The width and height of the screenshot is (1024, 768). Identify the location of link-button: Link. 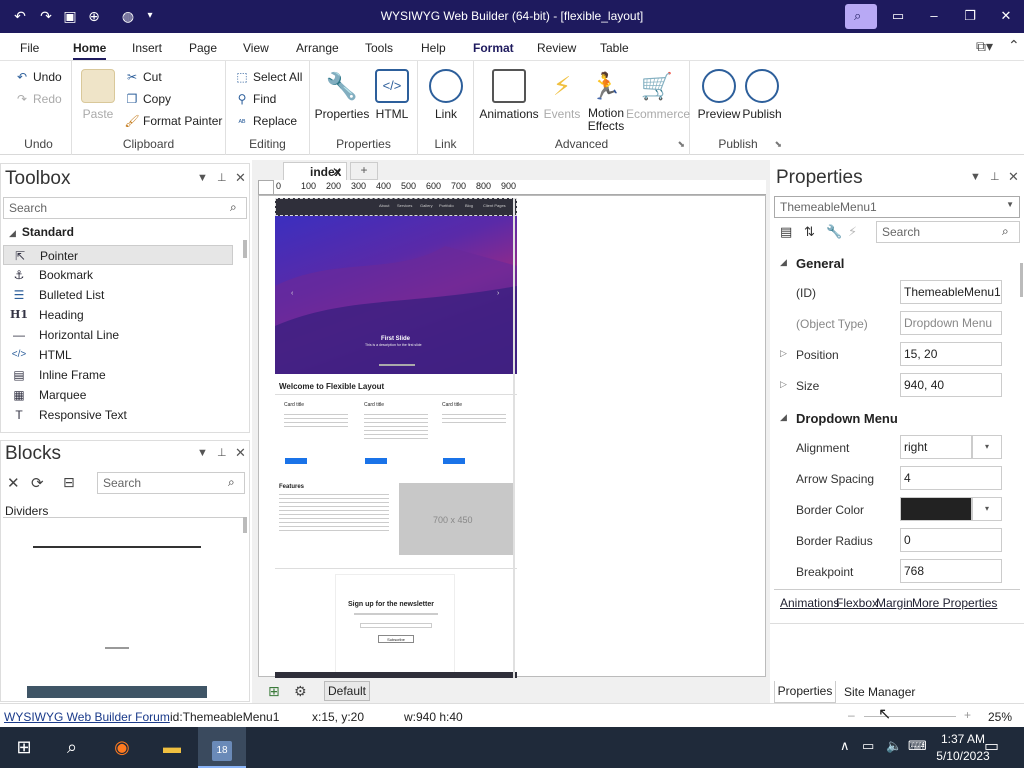
(446, 95).